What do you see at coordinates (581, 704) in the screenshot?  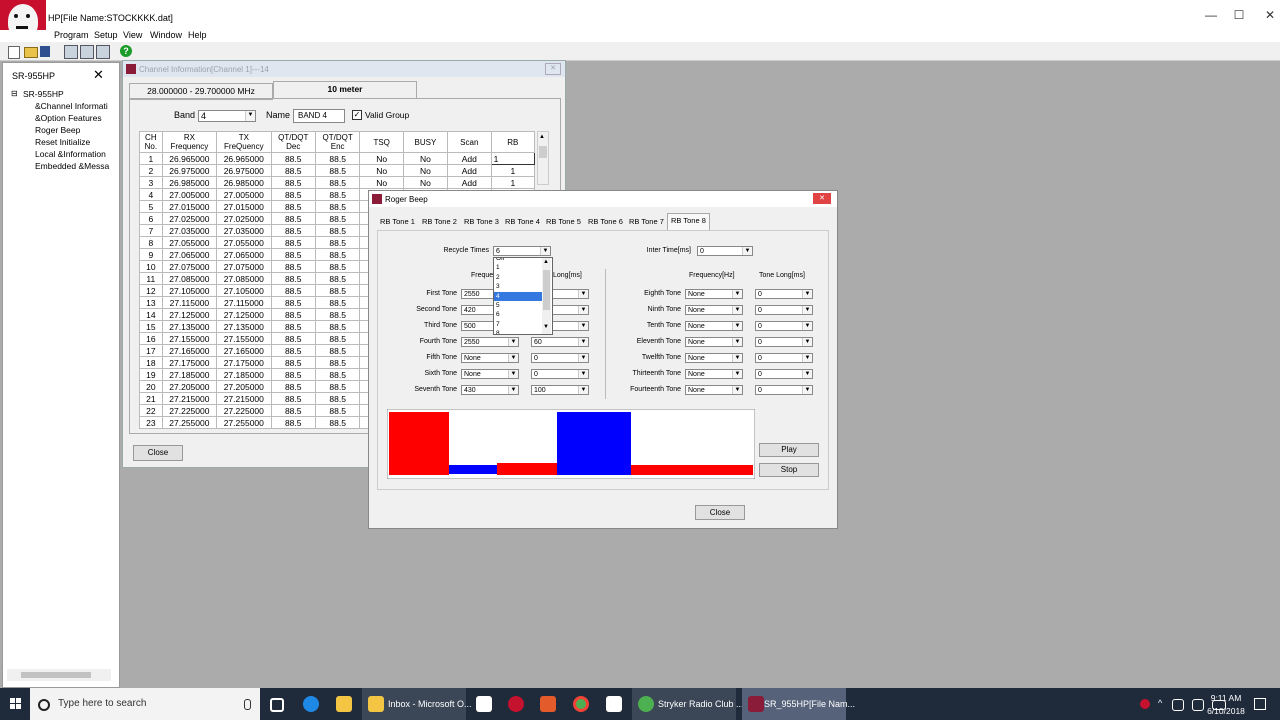 I see `chrome-icon` at bounding box center [581, 704].